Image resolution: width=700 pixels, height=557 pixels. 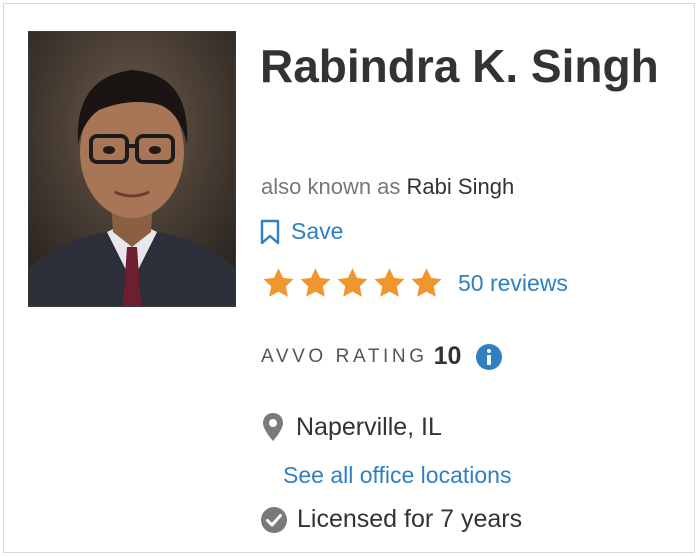 What do you see at coordinates (459, 66) in the screenshot?
I see `attorney-name: Rabindra K. Singh` at bounding box center [459, 66].